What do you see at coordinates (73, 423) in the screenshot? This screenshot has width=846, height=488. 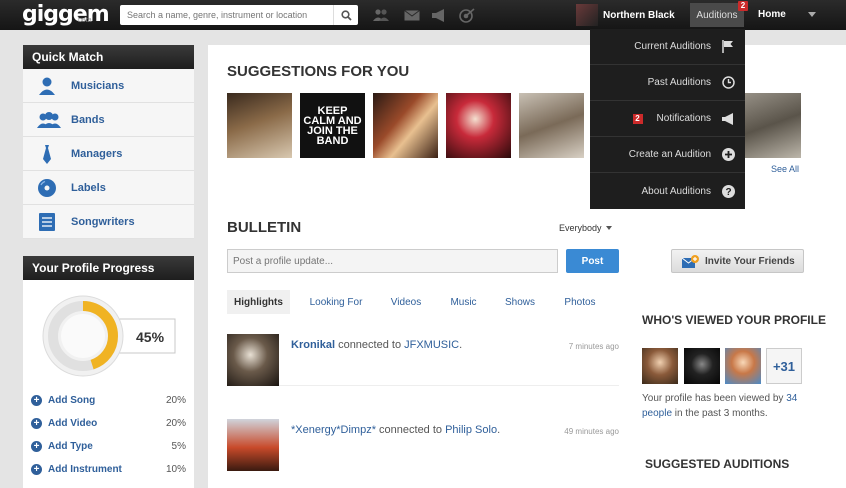 I see `progress-item-label: Add Video` at bounding box center [73, 423].